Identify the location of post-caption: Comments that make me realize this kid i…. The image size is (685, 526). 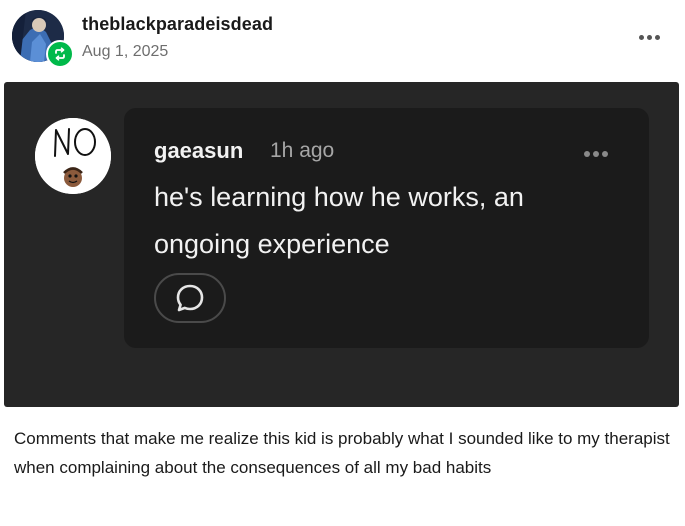
(342, 453).